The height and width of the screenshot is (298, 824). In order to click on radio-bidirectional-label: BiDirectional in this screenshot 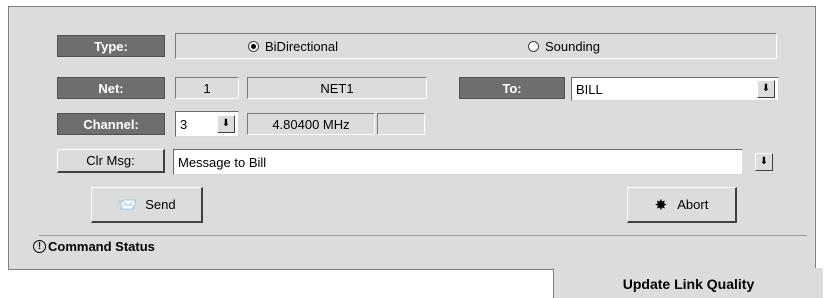, I will do `click(301, 46)`.